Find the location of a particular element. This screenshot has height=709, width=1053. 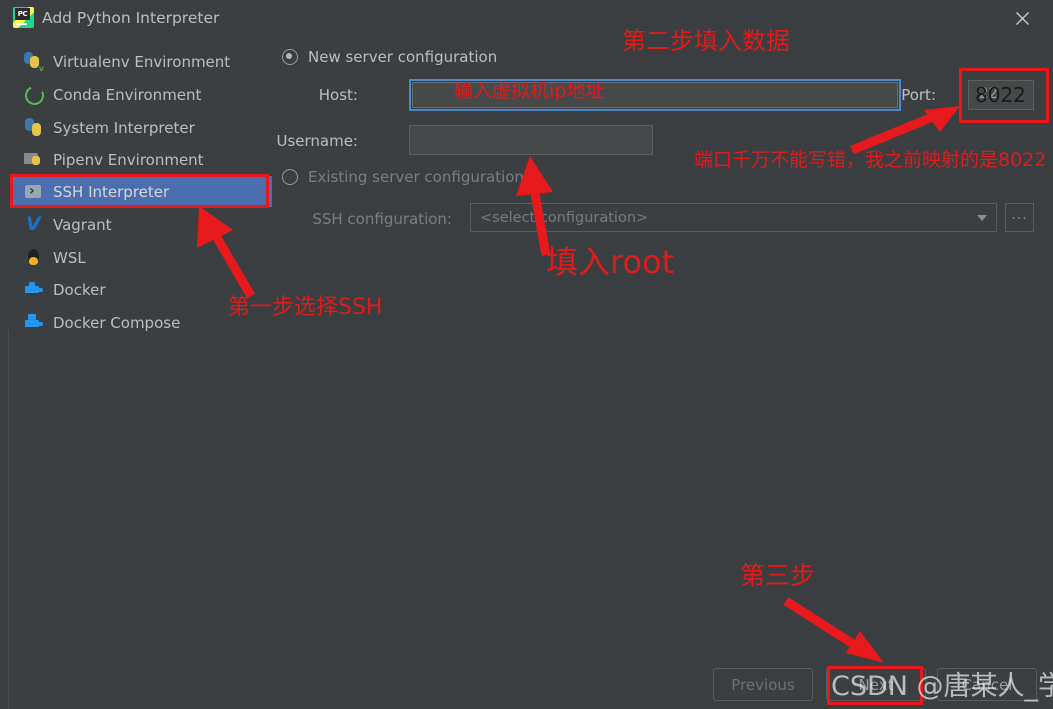

sidebar-item-label: Docker is located at coordinates (79, 289).